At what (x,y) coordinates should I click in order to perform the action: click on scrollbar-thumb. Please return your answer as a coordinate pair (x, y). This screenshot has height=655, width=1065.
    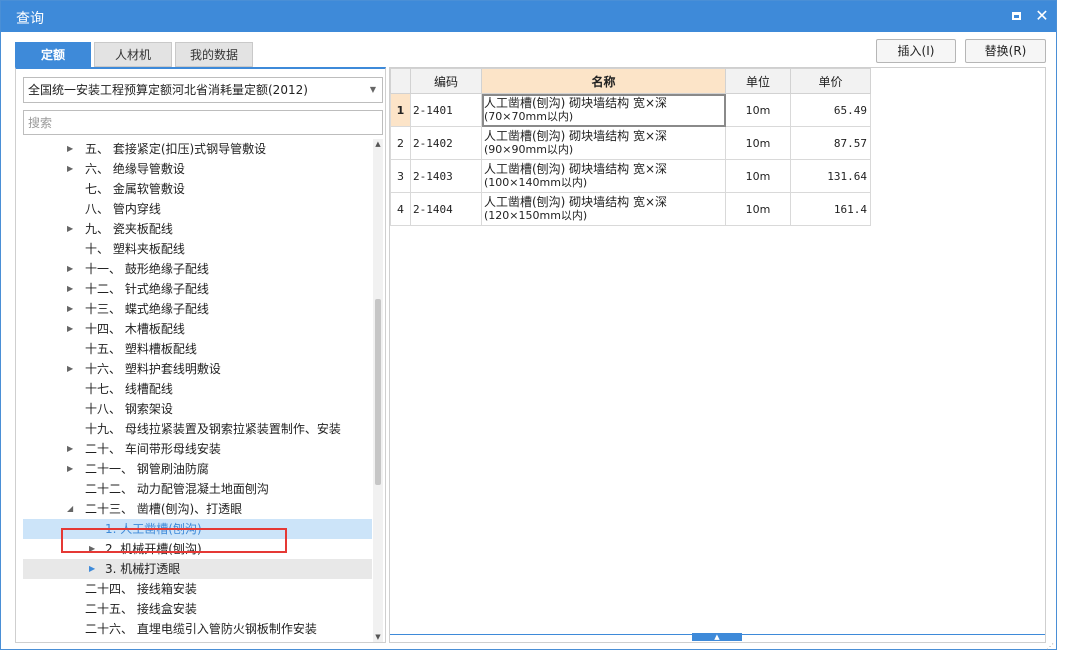
    Looking at the image, I should click on (378, 392).